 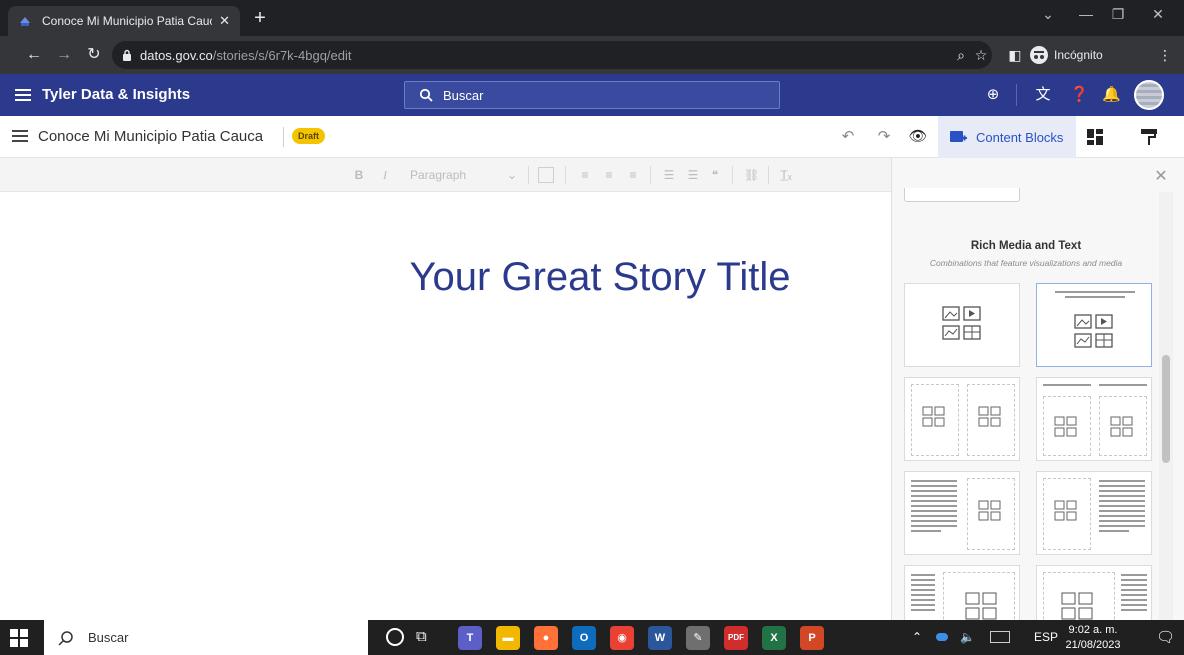 What do you see at coordinates (884, 137) in the screenshot?
I see `redo-icon: ↷` at bounding box center [884, 137].